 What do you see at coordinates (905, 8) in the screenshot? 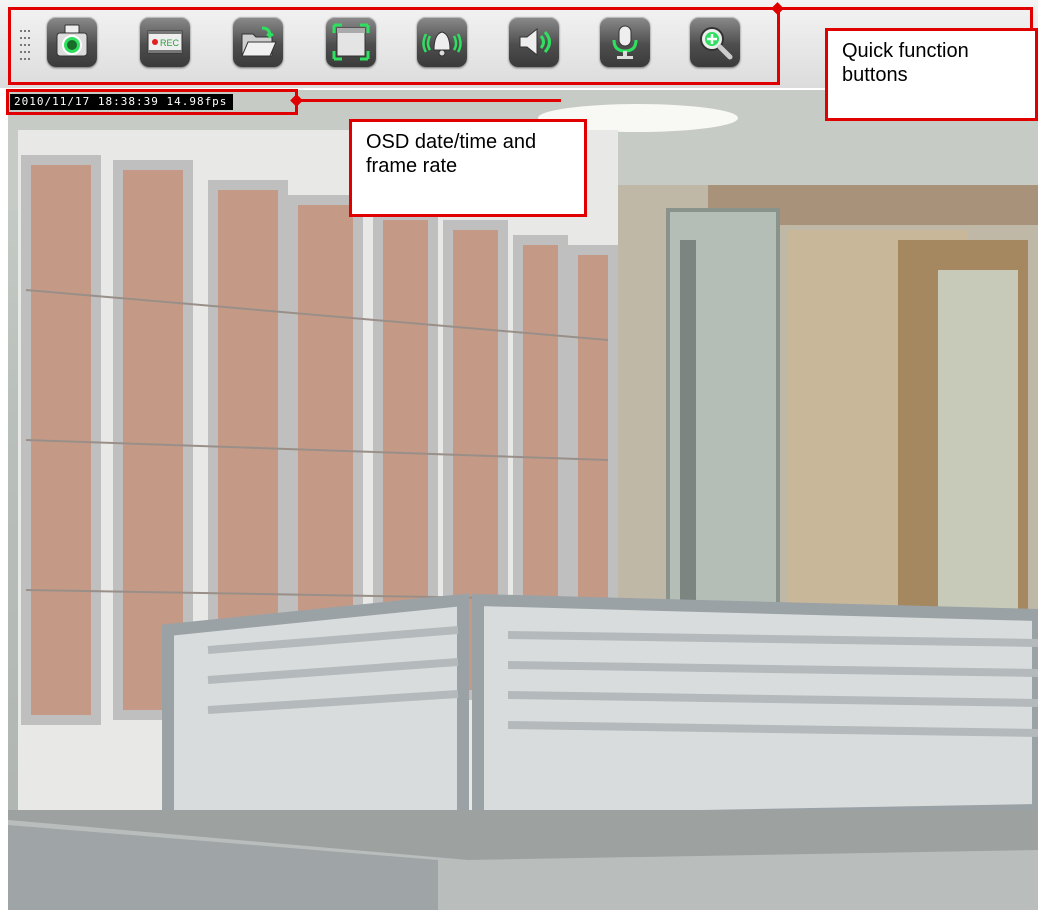
I see `annotation-line-toolbar` at bounding box center [905, 8].